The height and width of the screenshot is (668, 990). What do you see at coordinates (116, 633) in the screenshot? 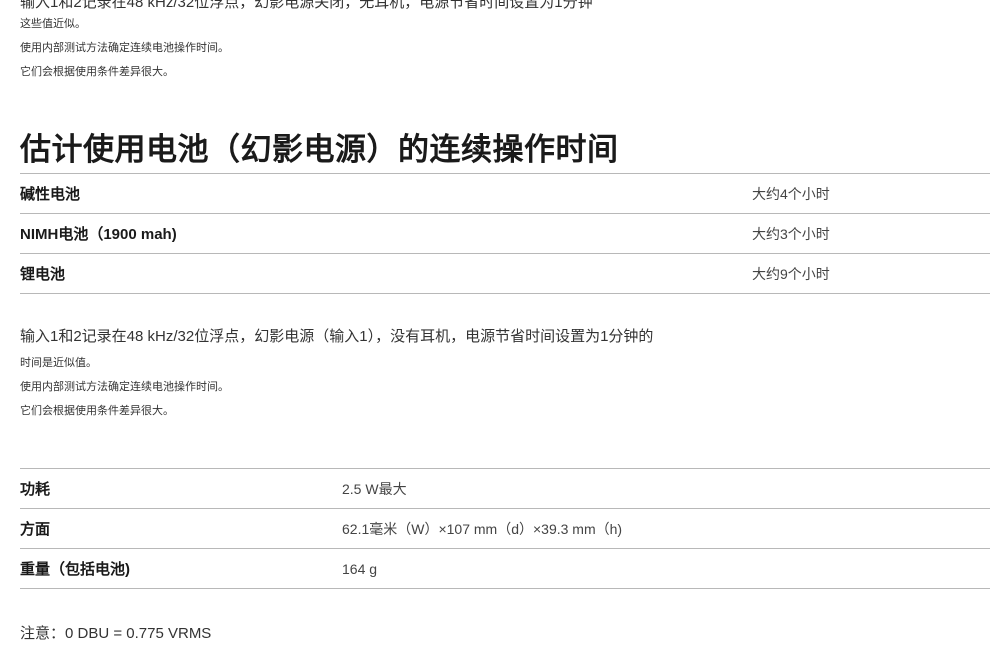
I see `dbu-footnote: 注意：0 DBU = 0.775 VRMS` at bounding box center [116, 633].